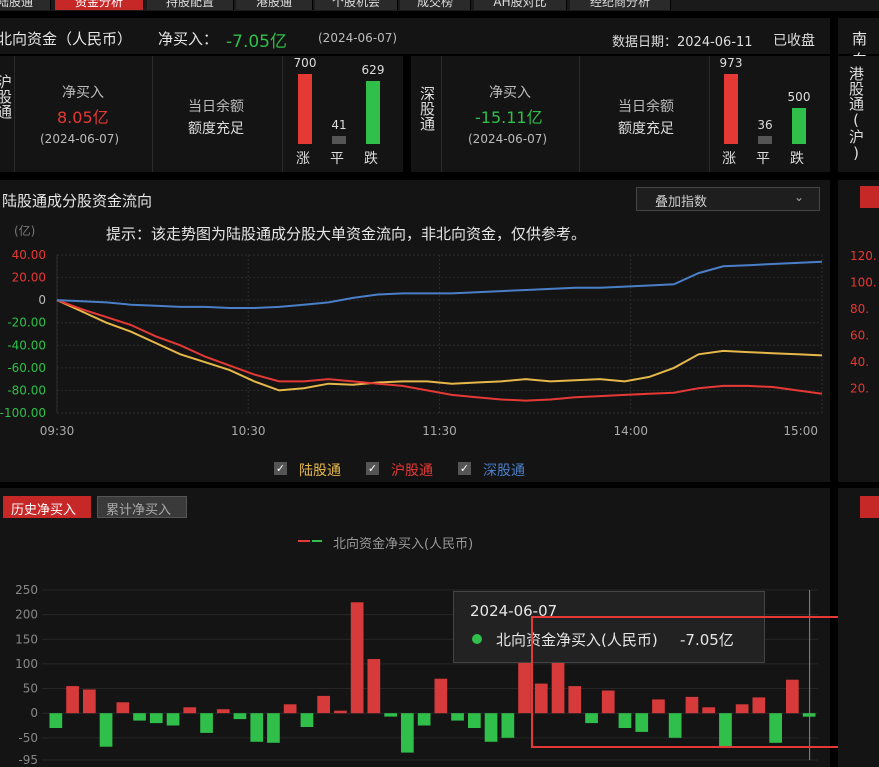 This screenshot has width=879, height=767. Describe the element at coordinates (25, 5) in the screenshot. I see `tab-1: 陆股通` at that location.